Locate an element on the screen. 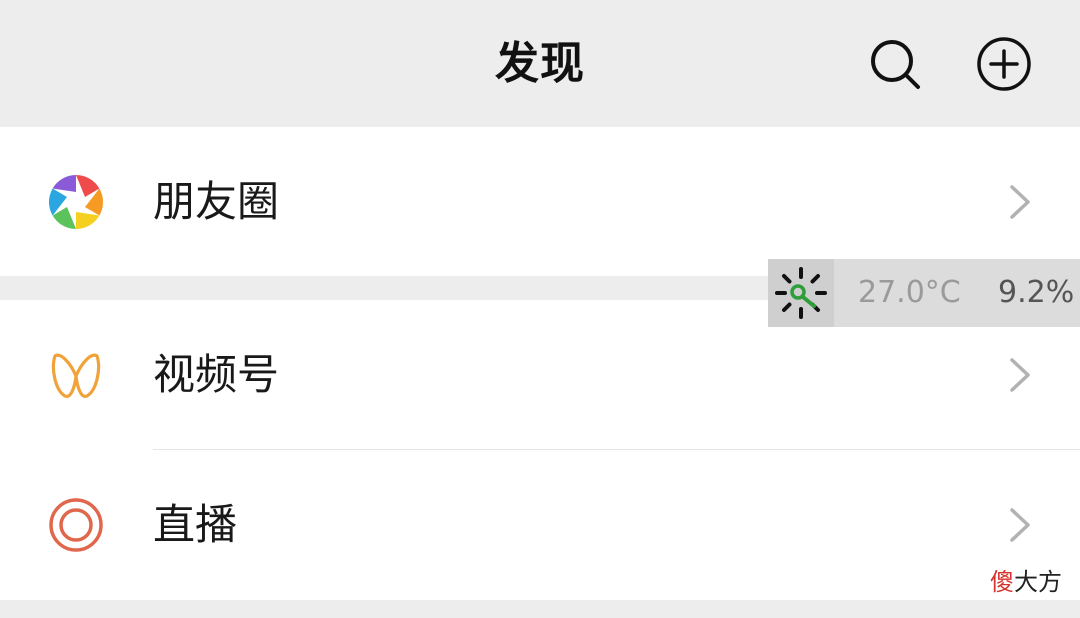 This screenshot has width=1080, height=618. percent-readout: 9.2% is located at coordinates (1036, 292).